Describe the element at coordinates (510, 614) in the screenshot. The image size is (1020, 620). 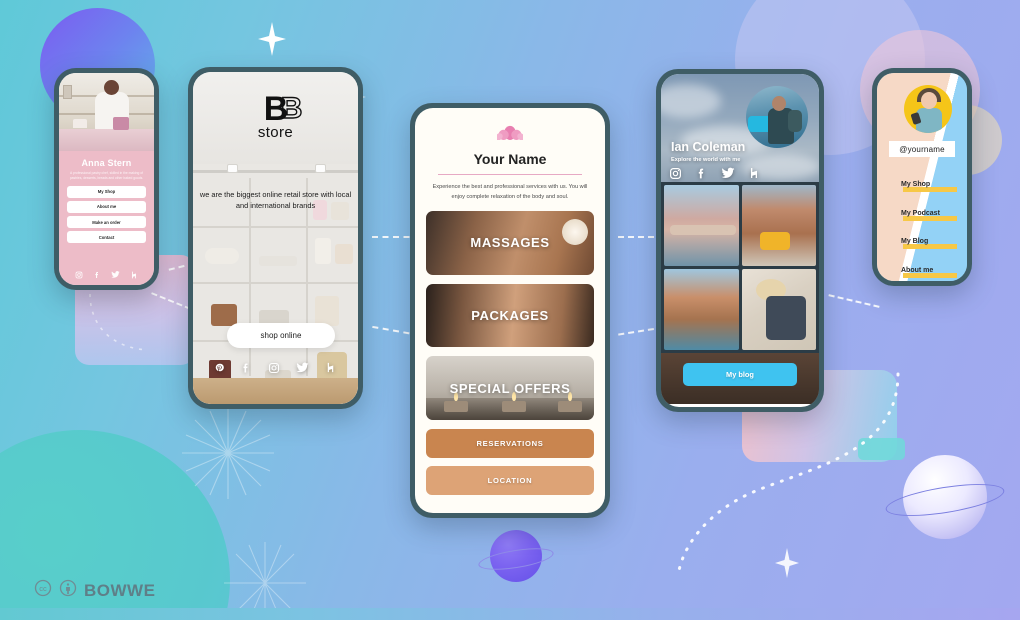
I see `bottom-gradient-band` at that location.